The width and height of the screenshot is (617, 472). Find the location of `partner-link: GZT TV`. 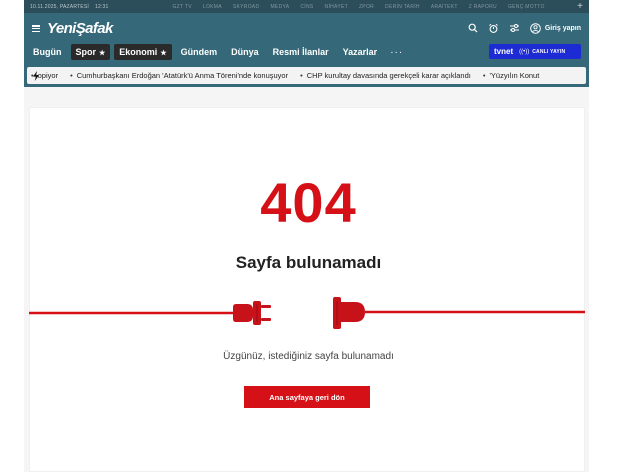

partner-link: GZT TV is located at coordinates (181, 7).